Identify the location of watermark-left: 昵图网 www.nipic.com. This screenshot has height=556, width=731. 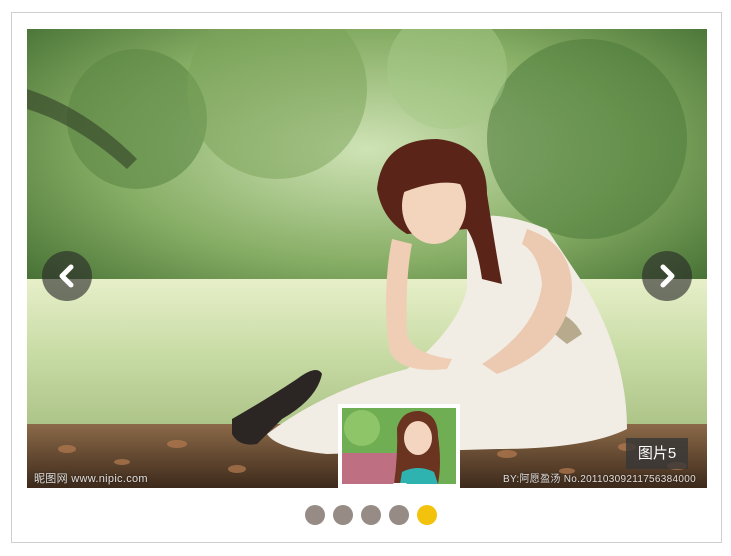
(91, 479).